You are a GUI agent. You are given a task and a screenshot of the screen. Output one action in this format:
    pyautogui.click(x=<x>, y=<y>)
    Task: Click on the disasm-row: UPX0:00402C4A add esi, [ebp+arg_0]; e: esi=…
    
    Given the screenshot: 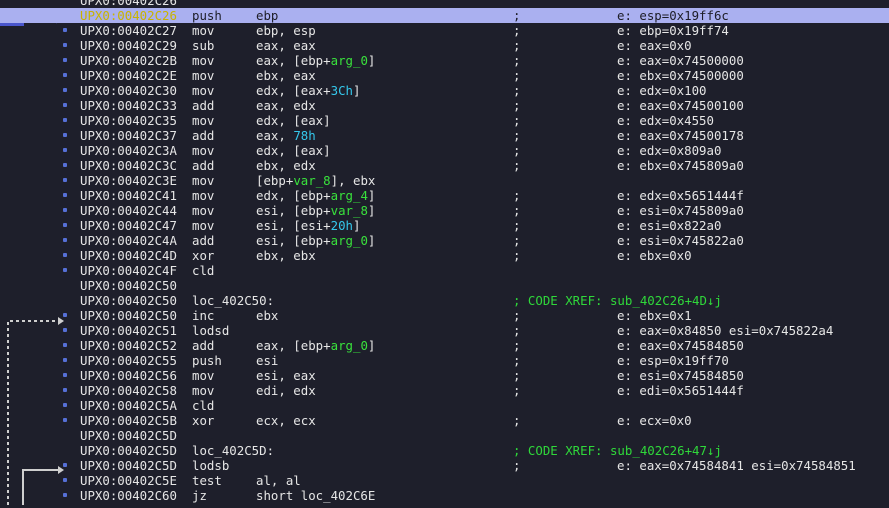 What is the action you would take?
    pyautogui.click(x=444, y=240)
    